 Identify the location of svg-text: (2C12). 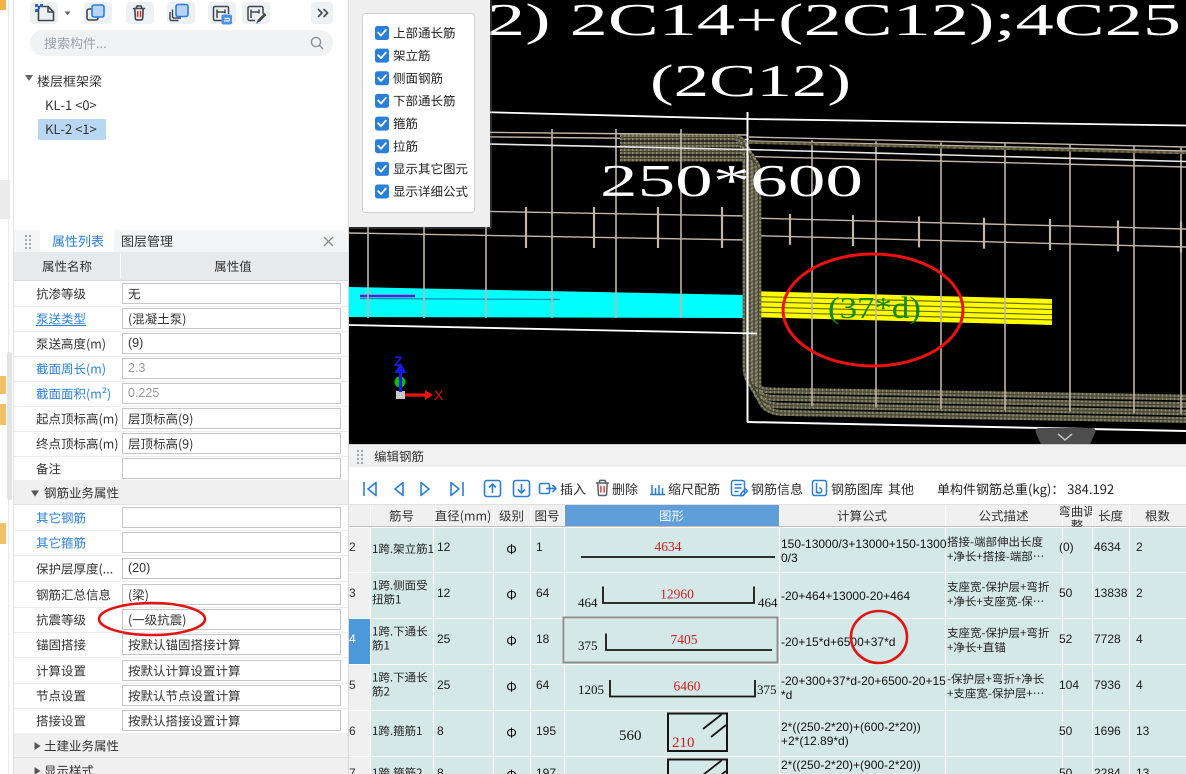
(750, 80).